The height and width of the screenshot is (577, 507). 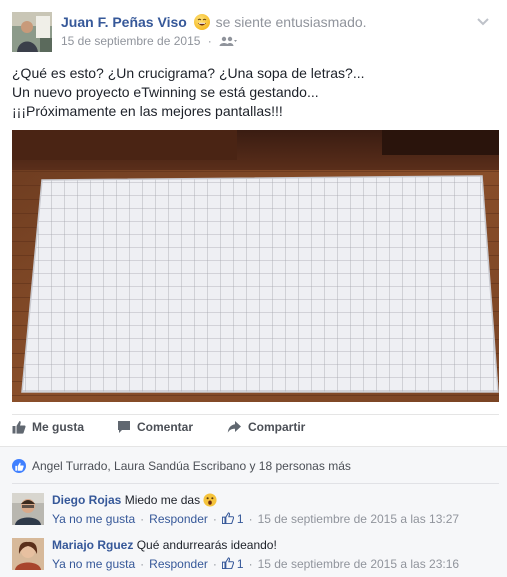 What do you see at coordinates (124, 22) in the screenshot?
I see `author-name: Juan F. Peñas Viso` at bounding box center [124, 22].